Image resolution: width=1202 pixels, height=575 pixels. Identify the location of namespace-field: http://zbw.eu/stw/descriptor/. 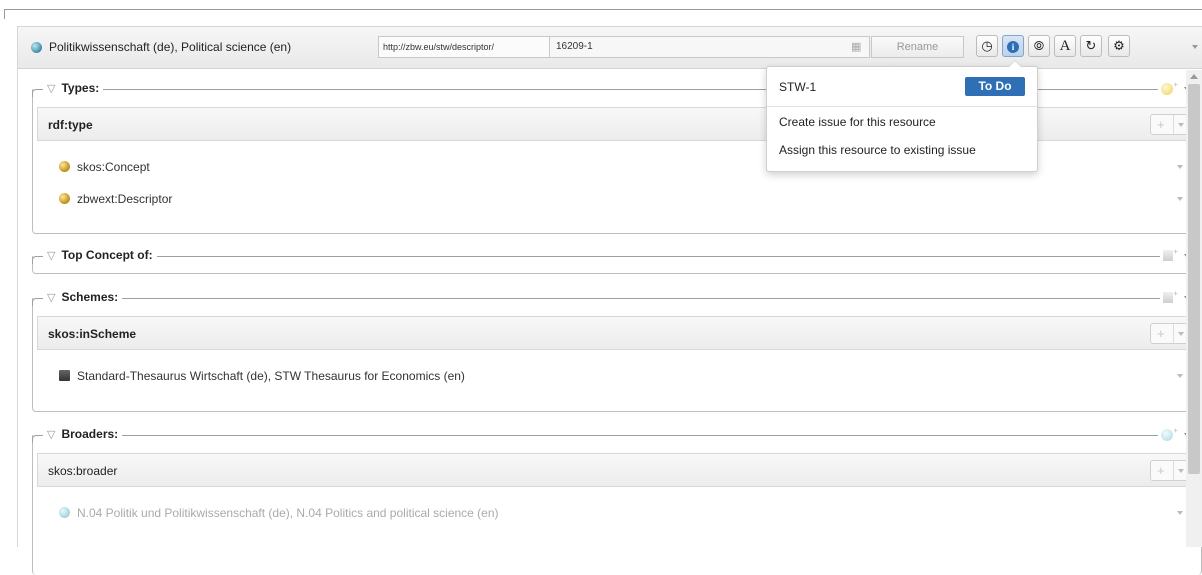
(464, 47).